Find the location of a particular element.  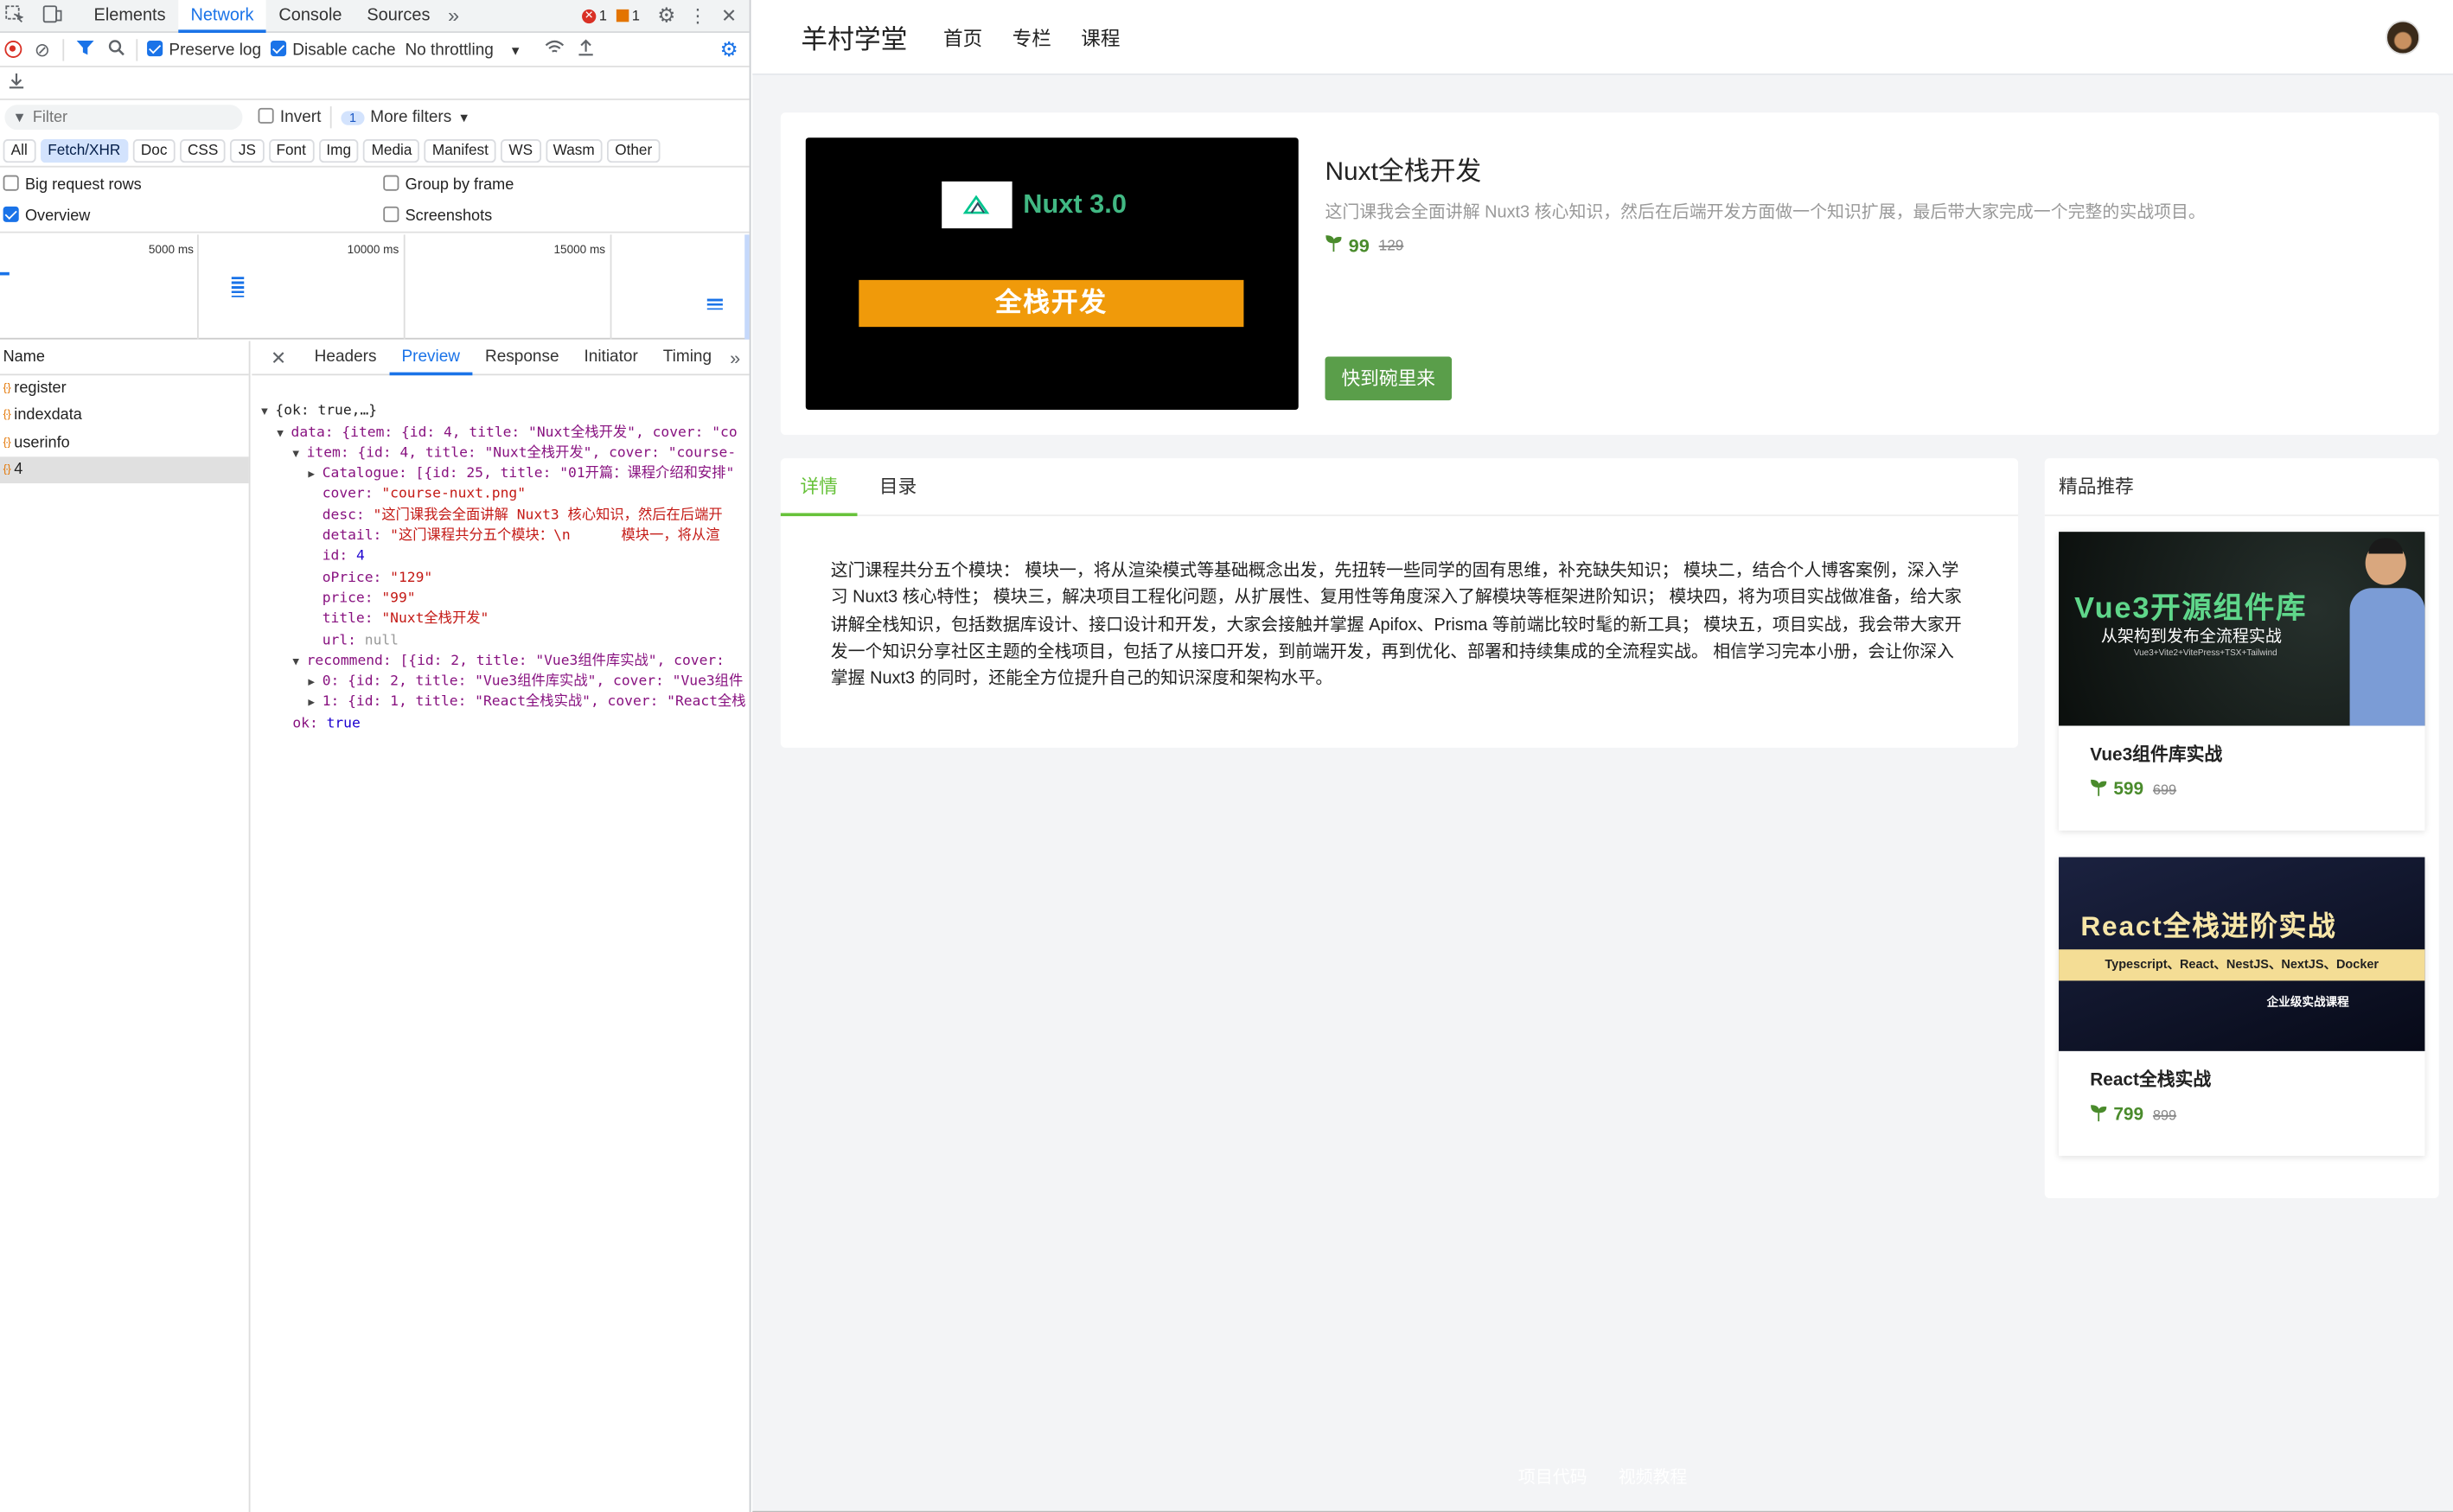

type-filter-fetchxhr: Fetch/XHR is located at coordinates (84, 150).